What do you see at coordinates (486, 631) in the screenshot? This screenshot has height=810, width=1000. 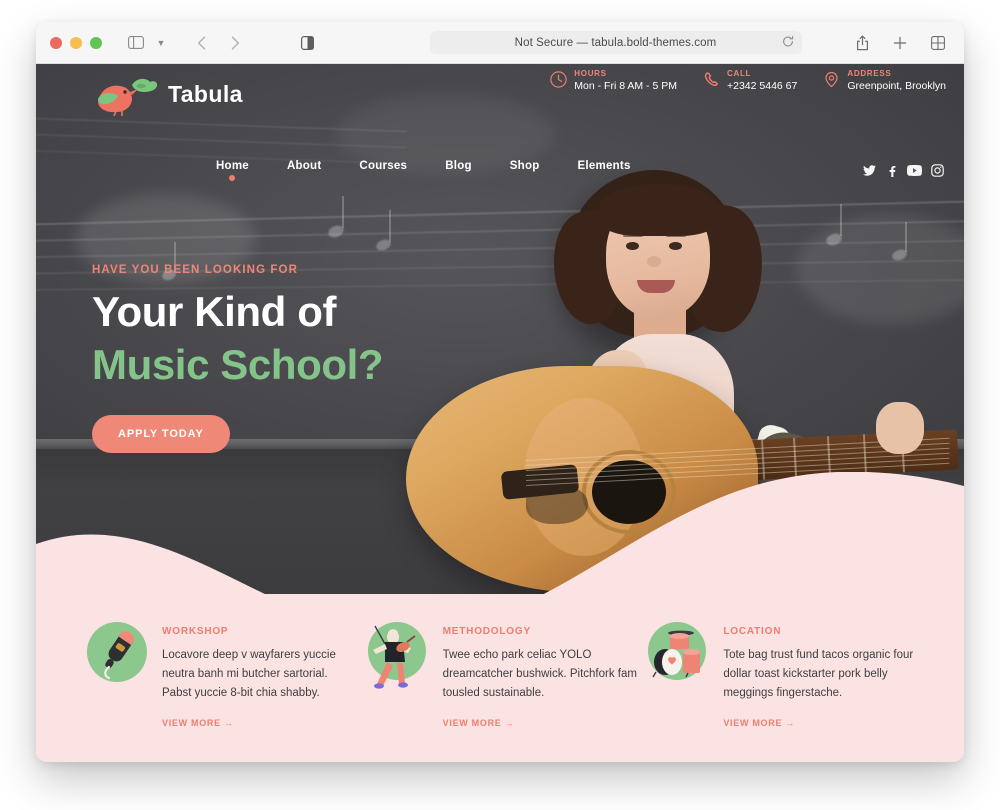 I see `feature-title: METHODOLOGY` at bounding box center [486, 631].